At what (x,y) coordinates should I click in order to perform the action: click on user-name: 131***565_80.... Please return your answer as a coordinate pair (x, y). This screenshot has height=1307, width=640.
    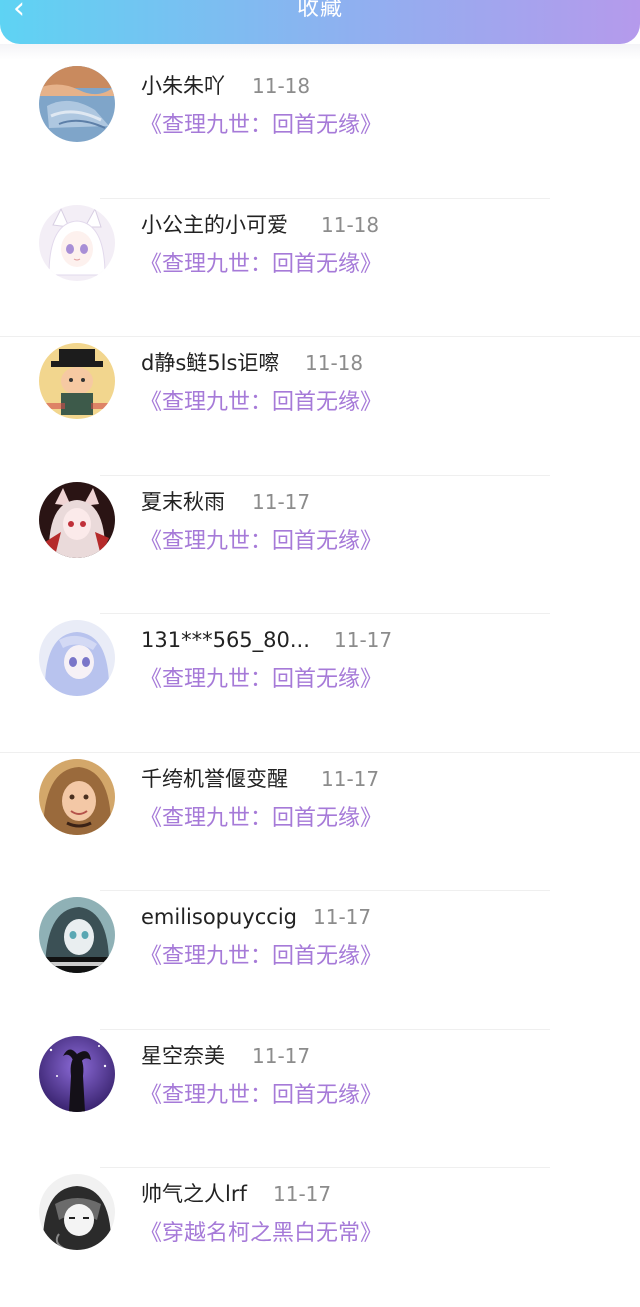
    Looking at the image, I should click on (225, 640).